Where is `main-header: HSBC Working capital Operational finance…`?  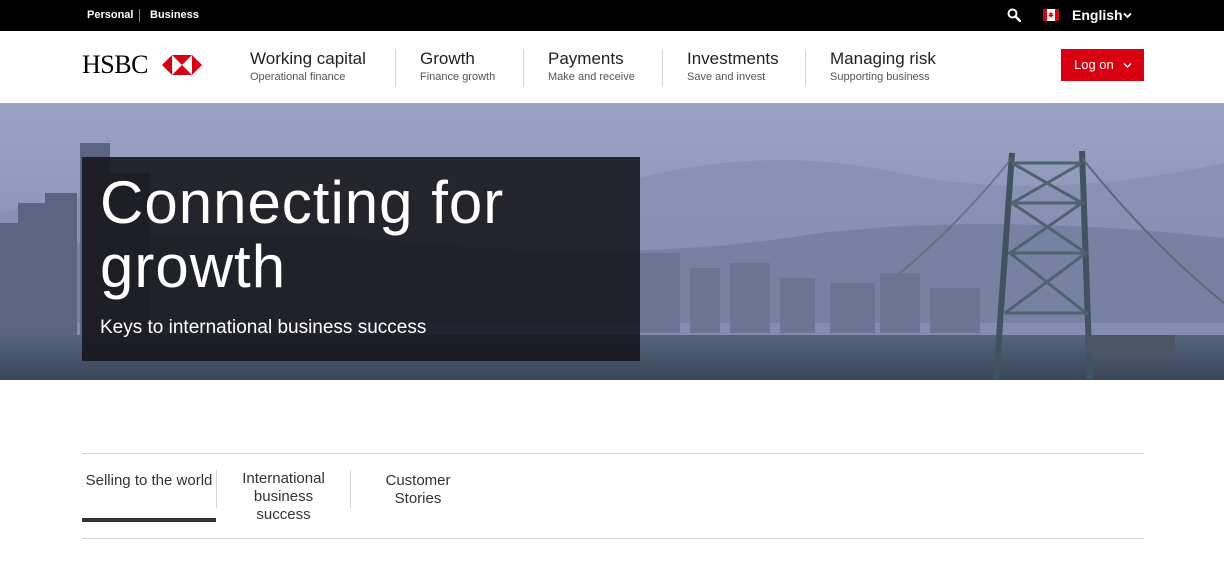 main-header: HSBC Working capital Operational finance… is located at coordinates (612, 67).